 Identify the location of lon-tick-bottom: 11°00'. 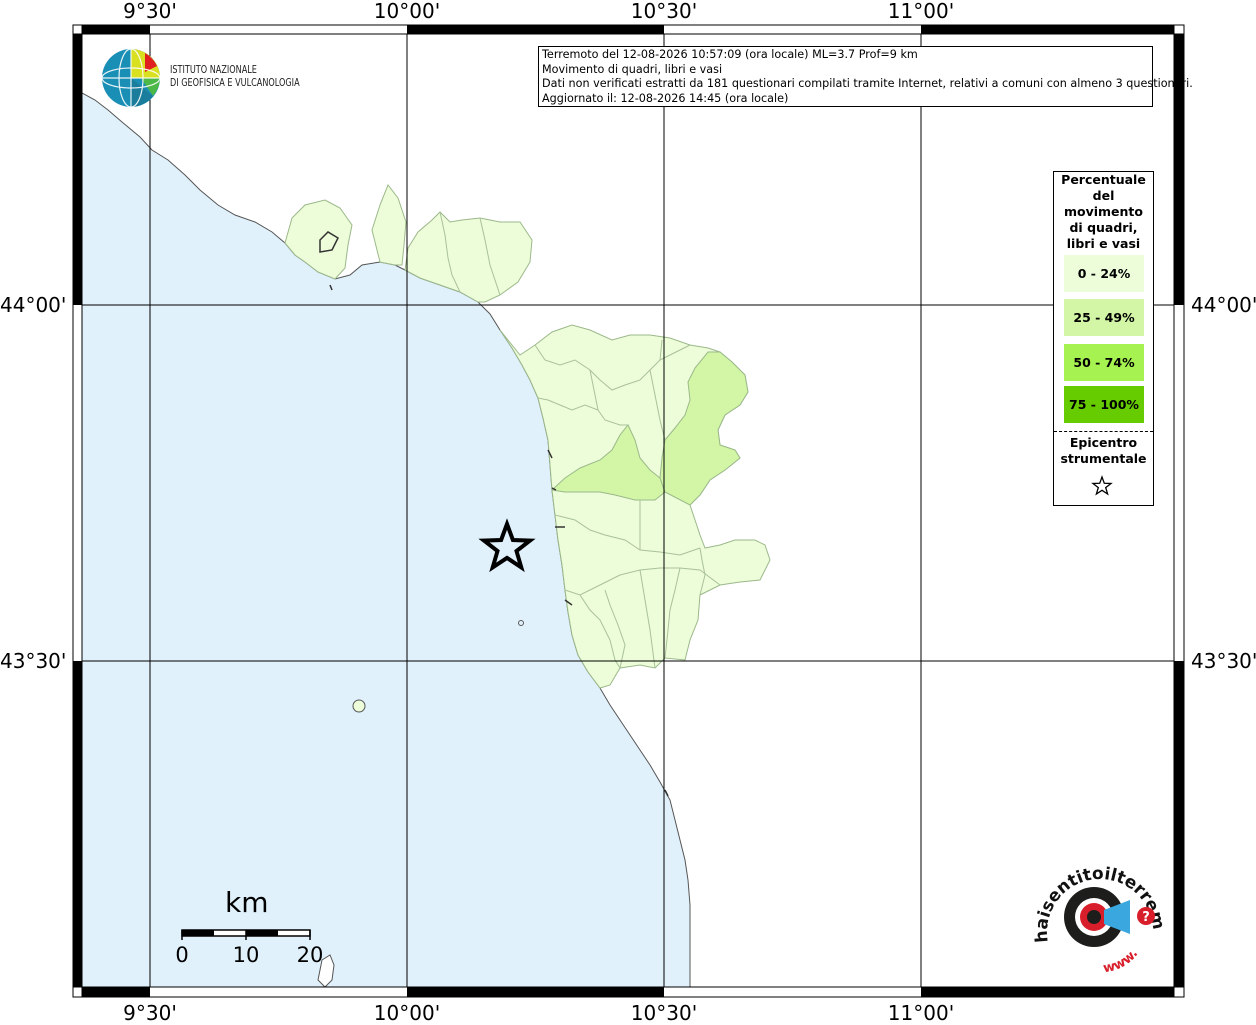
(921, 1013).